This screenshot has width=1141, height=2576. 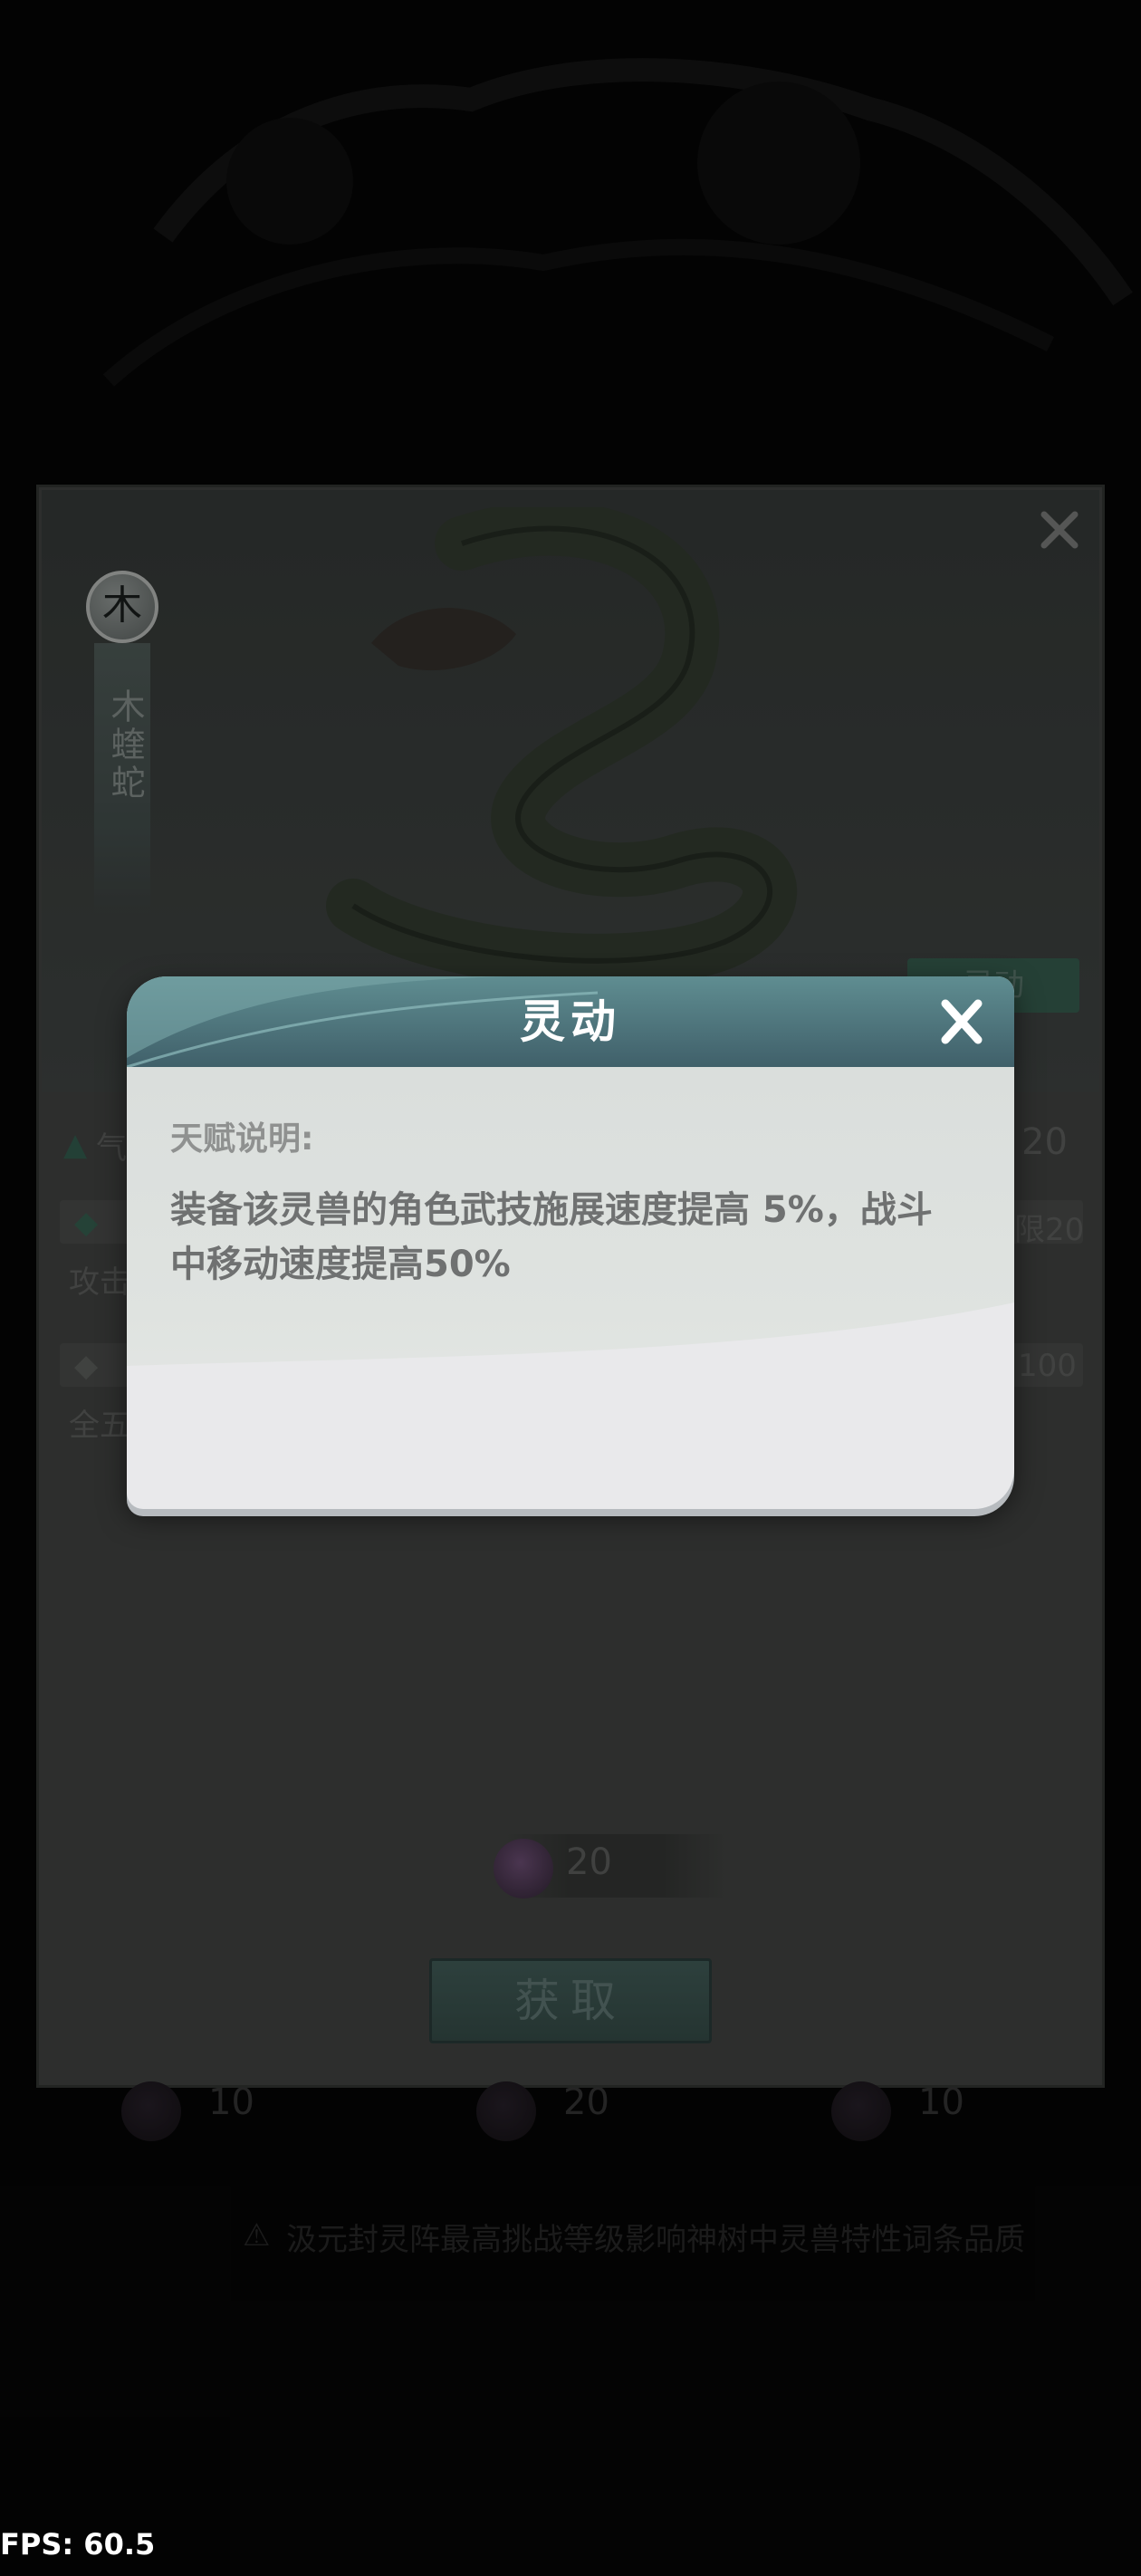 What do you see at coordinates (570, 1361) in the screenshot?
I see `popup-body-curve` at bounding box center [570, 1361].